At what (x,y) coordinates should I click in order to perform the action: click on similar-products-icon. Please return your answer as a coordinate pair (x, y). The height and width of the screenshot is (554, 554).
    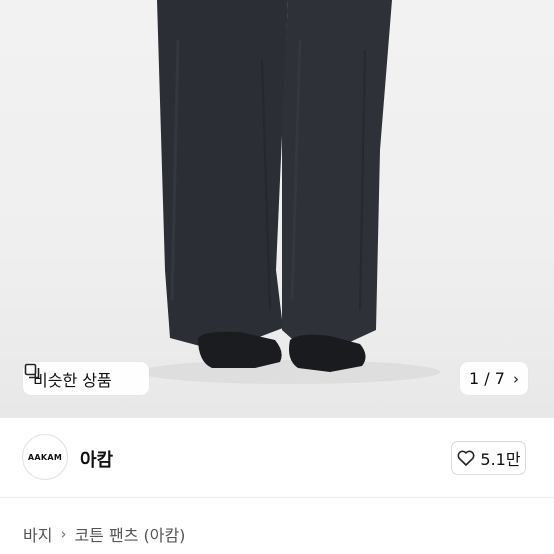
    Looking at the image, I should click on (32, 371).